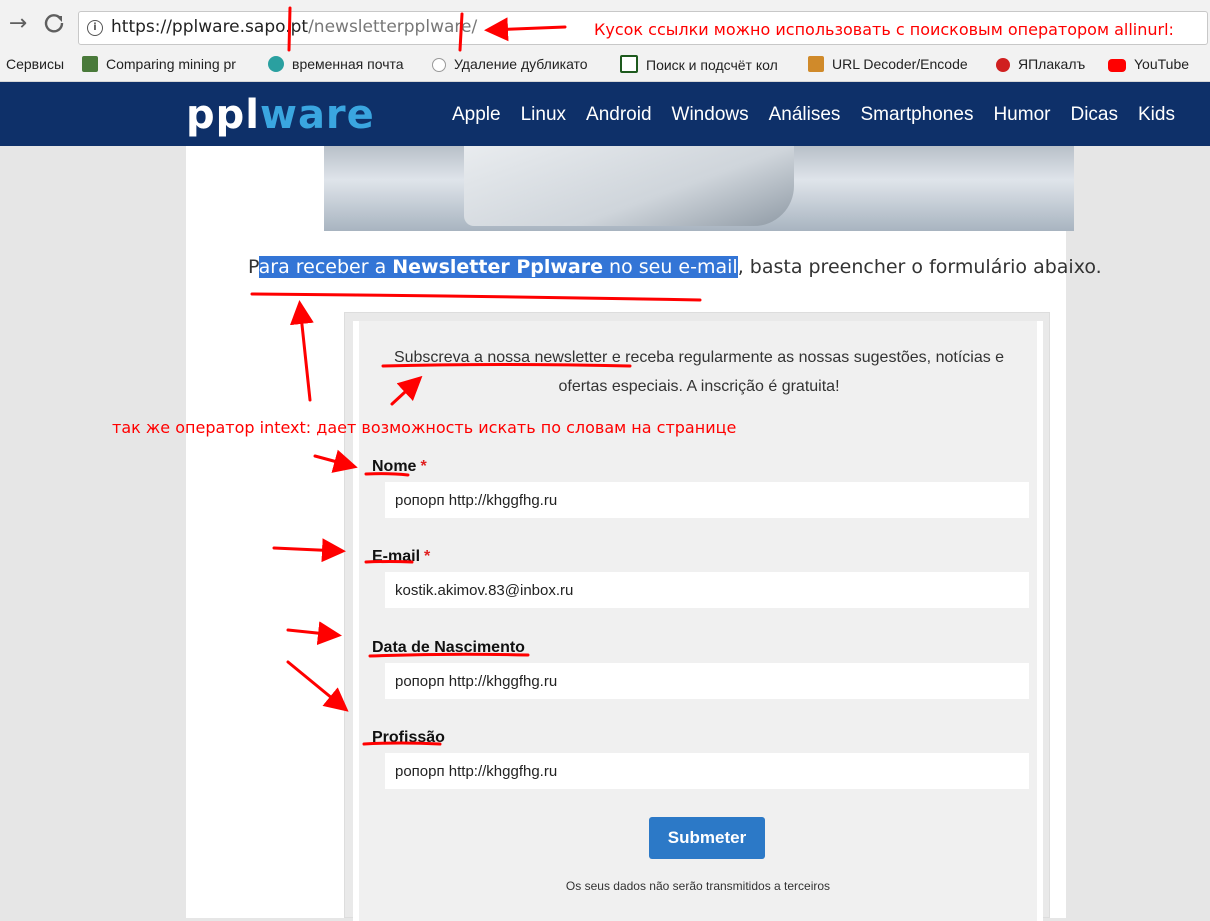 This screenshot has height=921, width=1210. What do you see at coordinates (439, 65) in the screenshot?
I see `magnifier-icon` at bounding box center [439, 65].